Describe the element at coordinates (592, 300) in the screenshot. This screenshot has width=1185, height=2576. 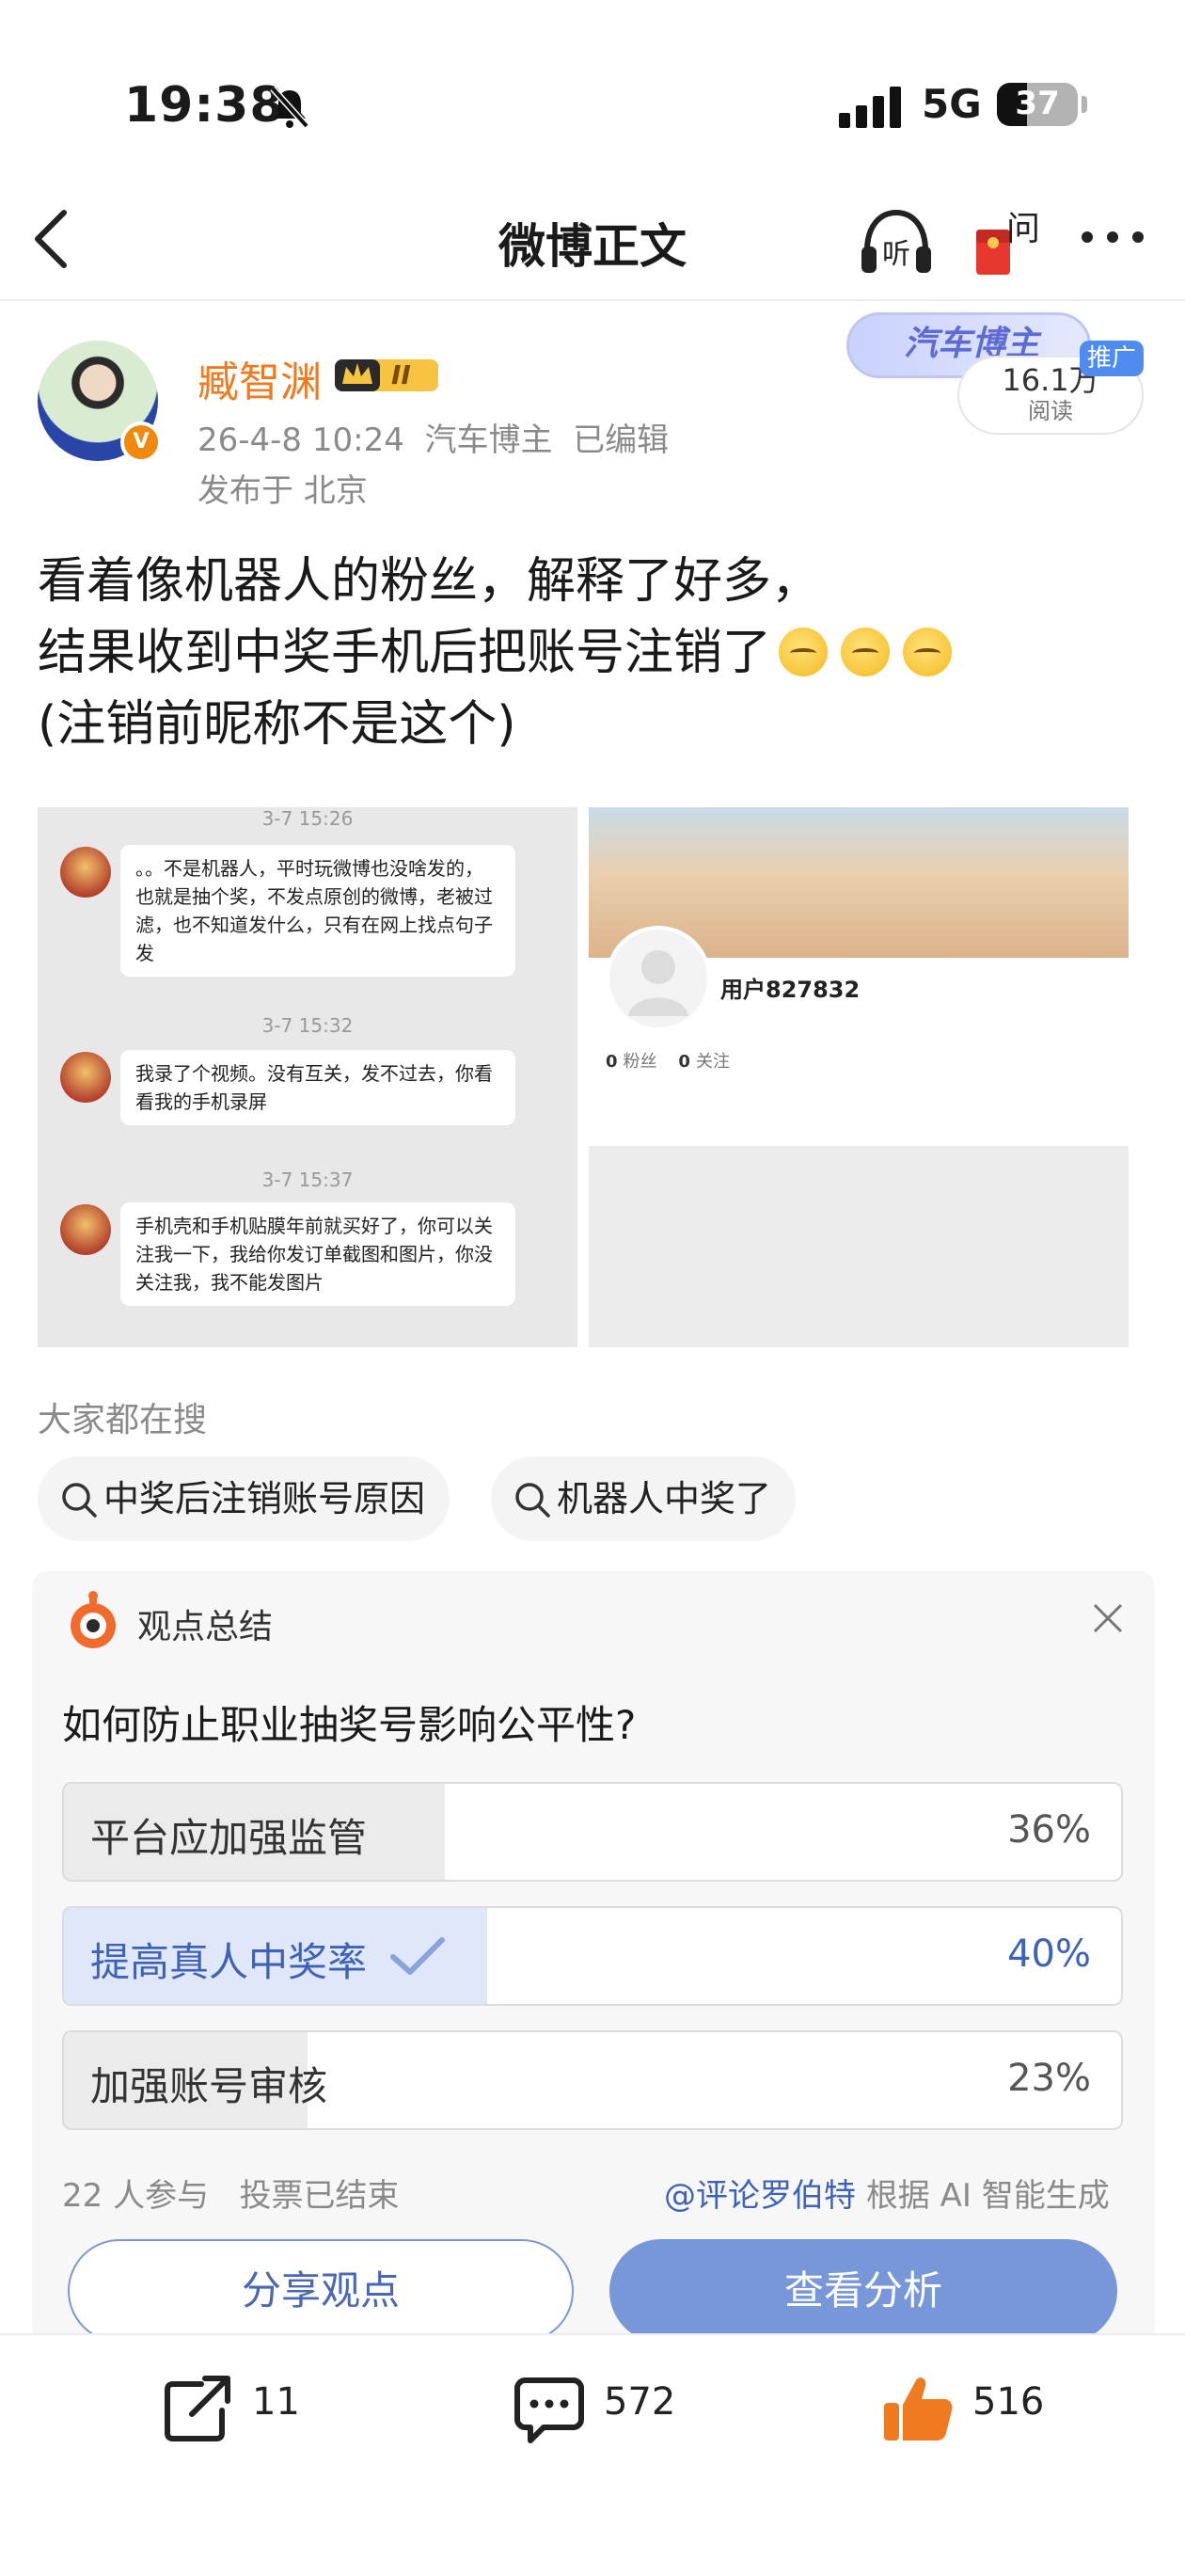
I see `nav-divider` at that location.